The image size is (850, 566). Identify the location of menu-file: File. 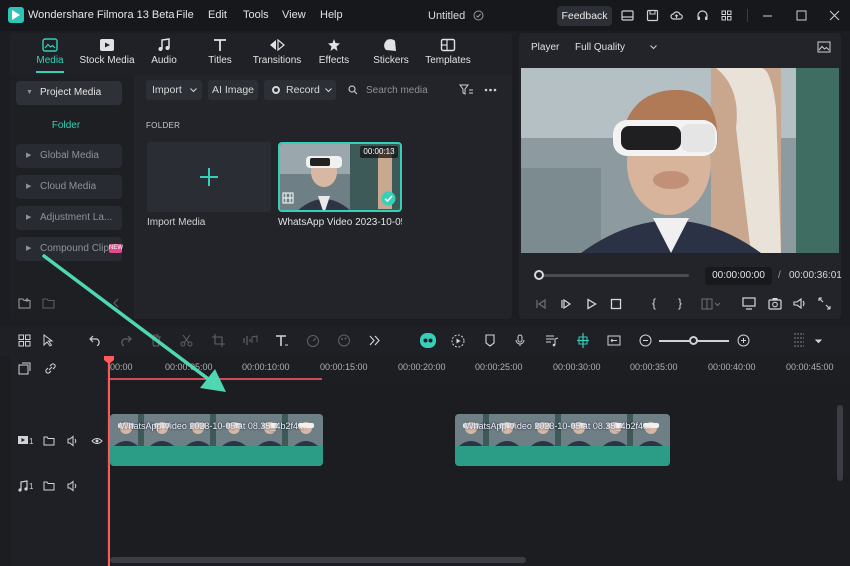
(185, 15).